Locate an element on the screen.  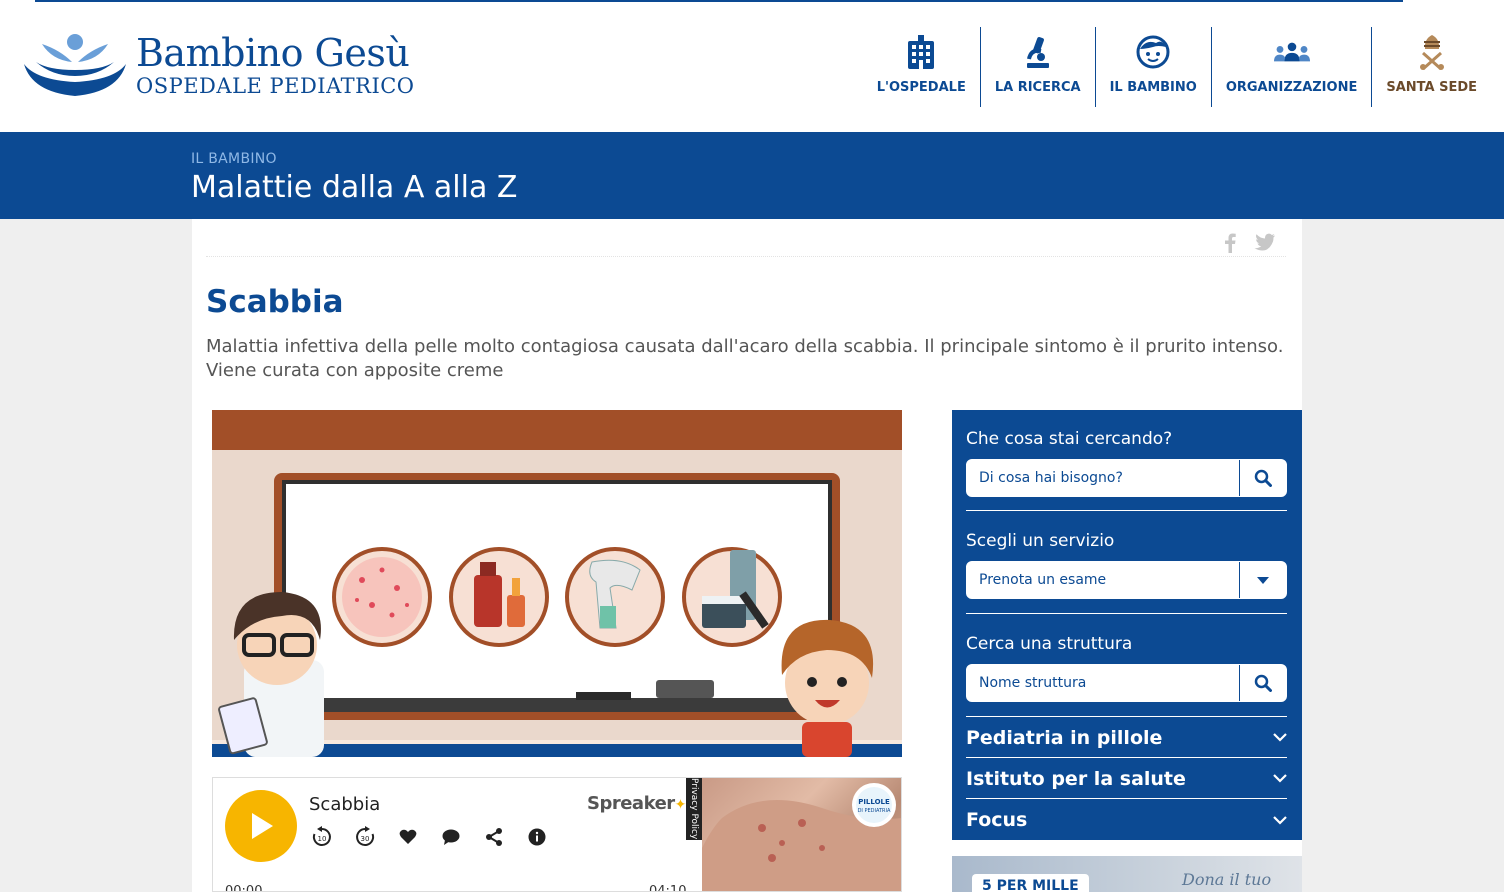
nav-item-ospedale: L'OSPEDALE is located at coordinates (922, 67).